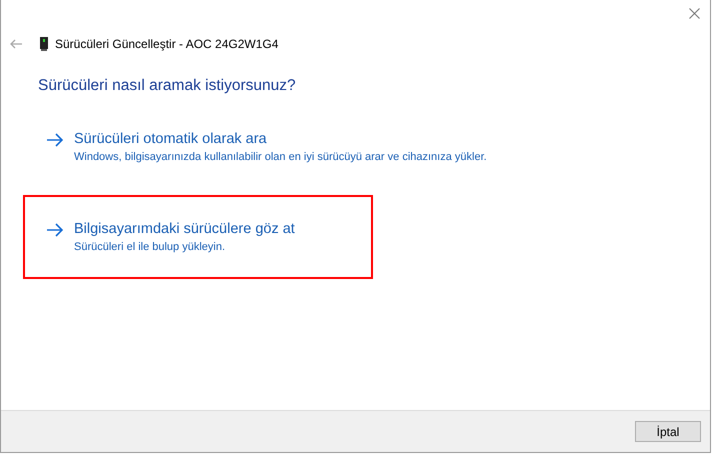 Image resolution: width=716 pixels, height=455 pixels. I want to click on back-arrow-icon, so click(16, 44).